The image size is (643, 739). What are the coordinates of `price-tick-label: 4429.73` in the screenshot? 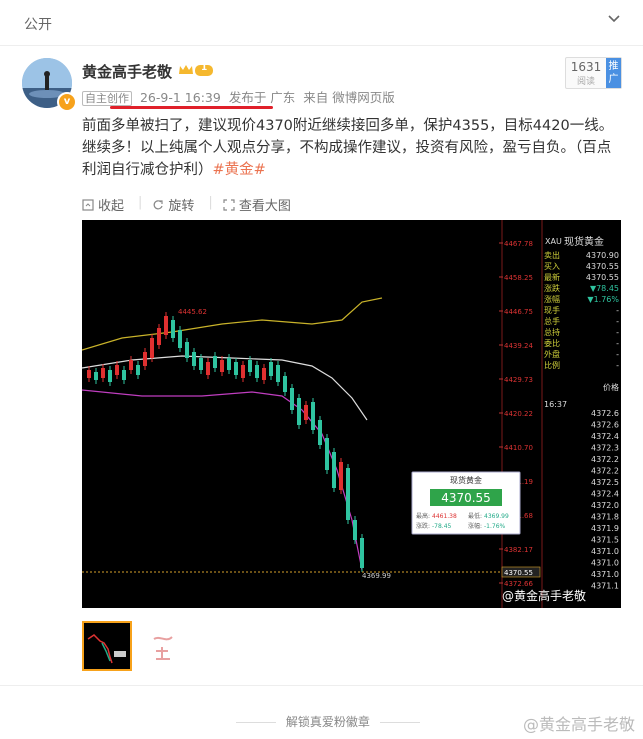 It's located at (518, 380).